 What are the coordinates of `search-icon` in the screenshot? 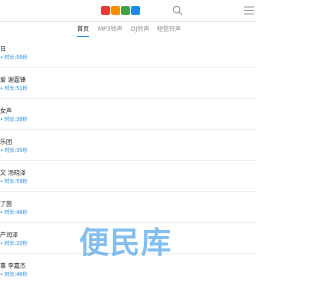 It's located at (177, 10).